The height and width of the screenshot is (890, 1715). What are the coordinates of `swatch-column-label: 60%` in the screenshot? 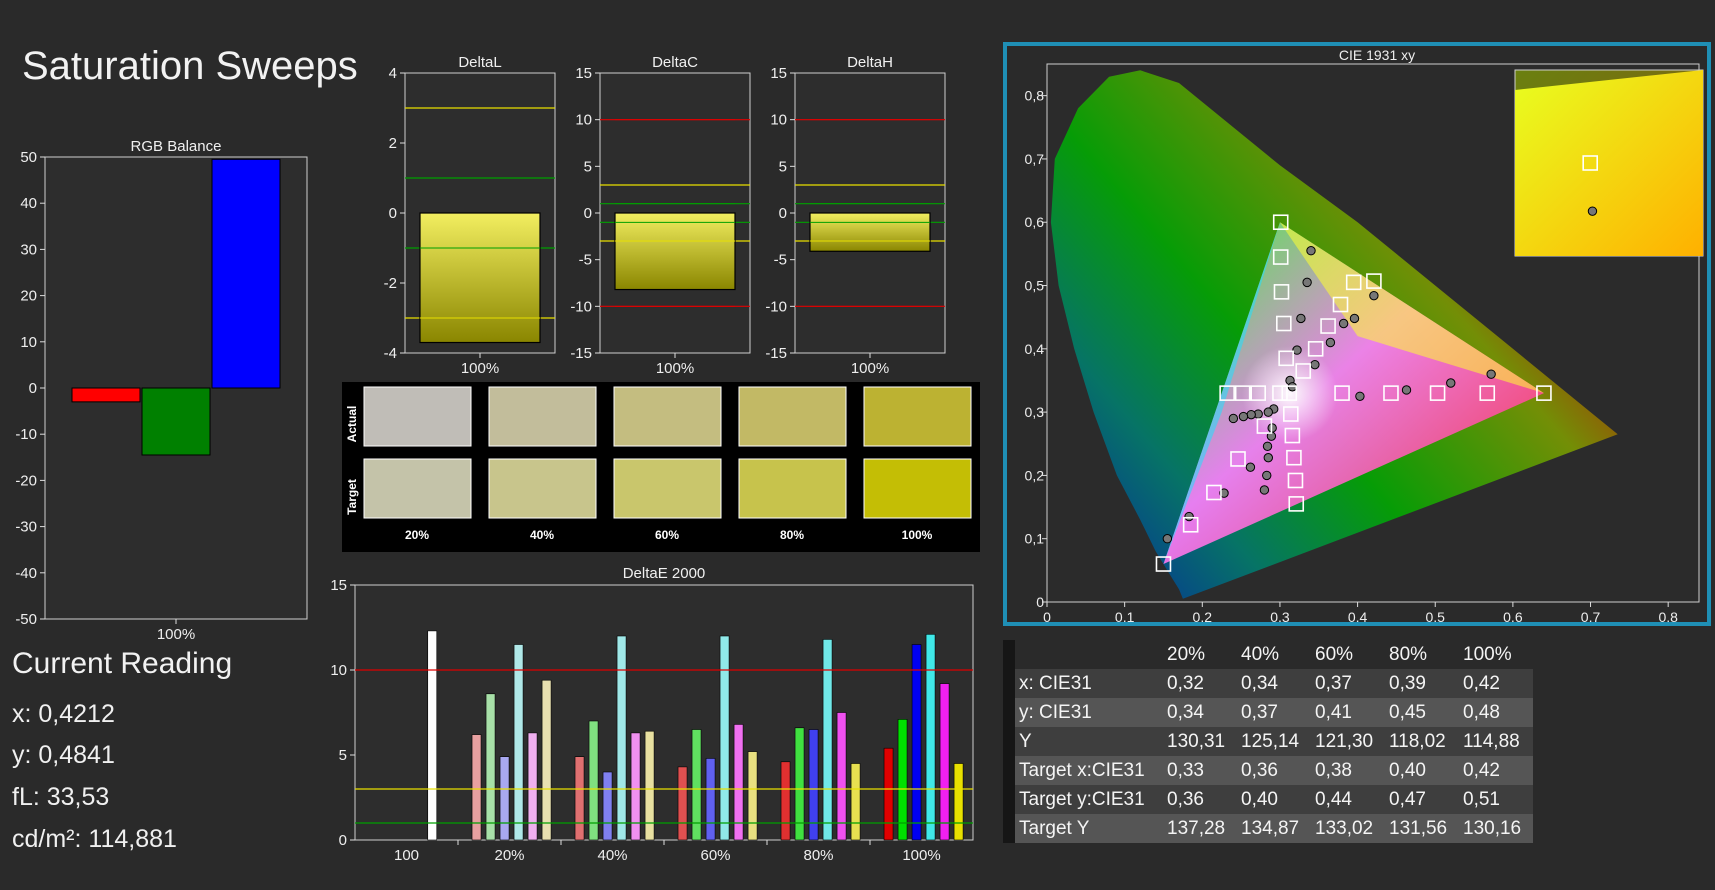 It's located at (667, 535).